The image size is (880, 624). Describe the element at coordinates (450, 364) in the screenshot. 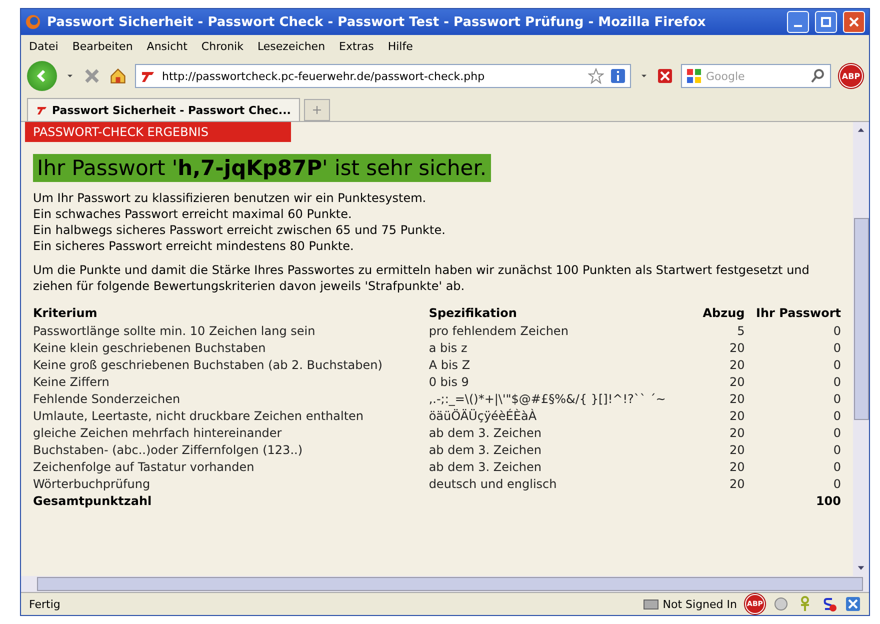

I see `table-cell-text: A bis Z` at that location.